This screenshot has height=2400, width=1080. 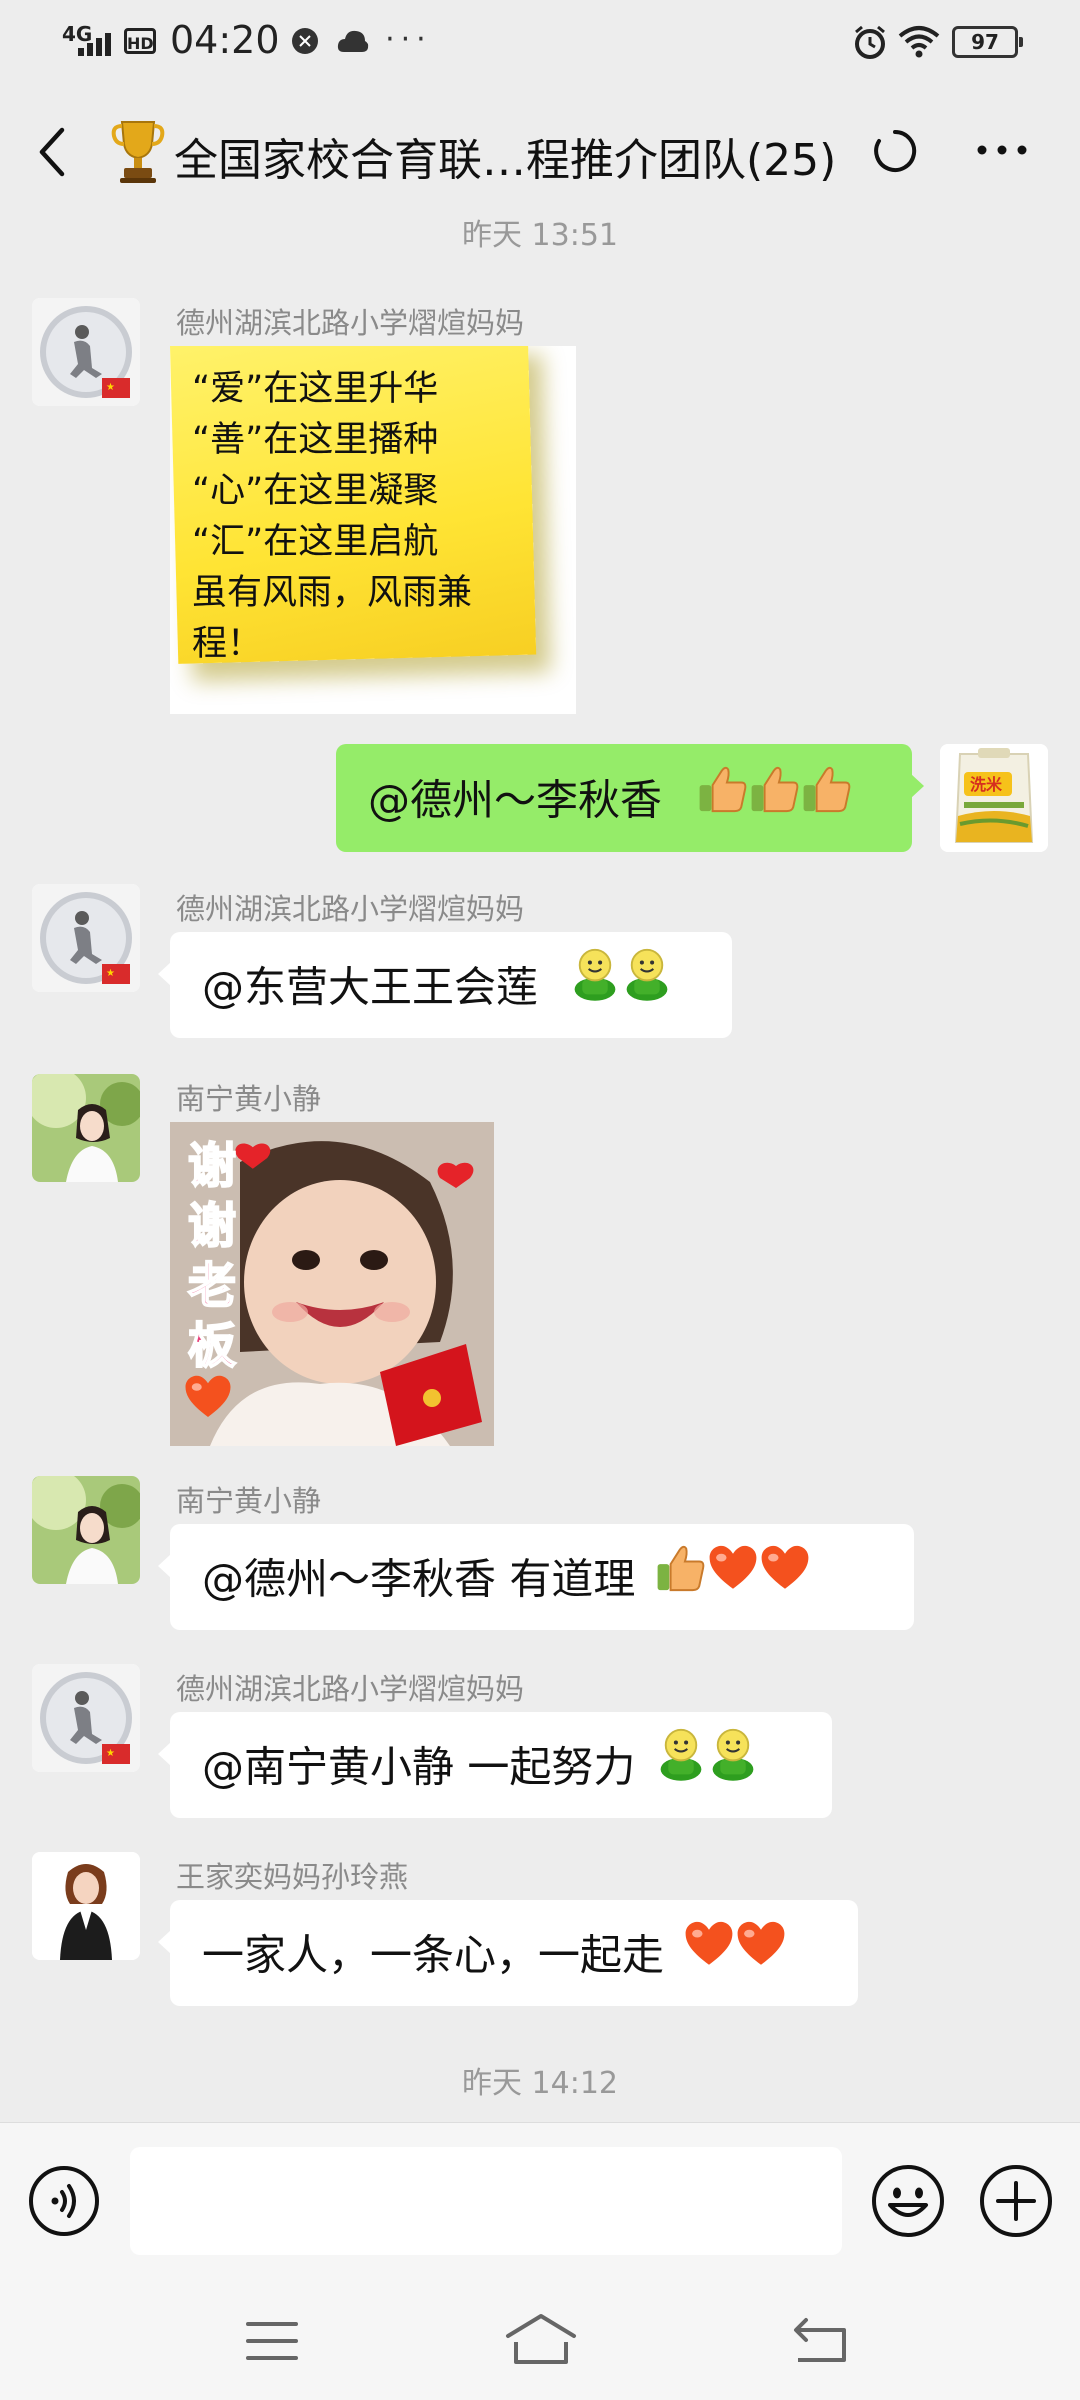 What do you see at coordinates (64, 2201) in the screenshot?
I see `voice-icon` at bounding box center [64, 2201].